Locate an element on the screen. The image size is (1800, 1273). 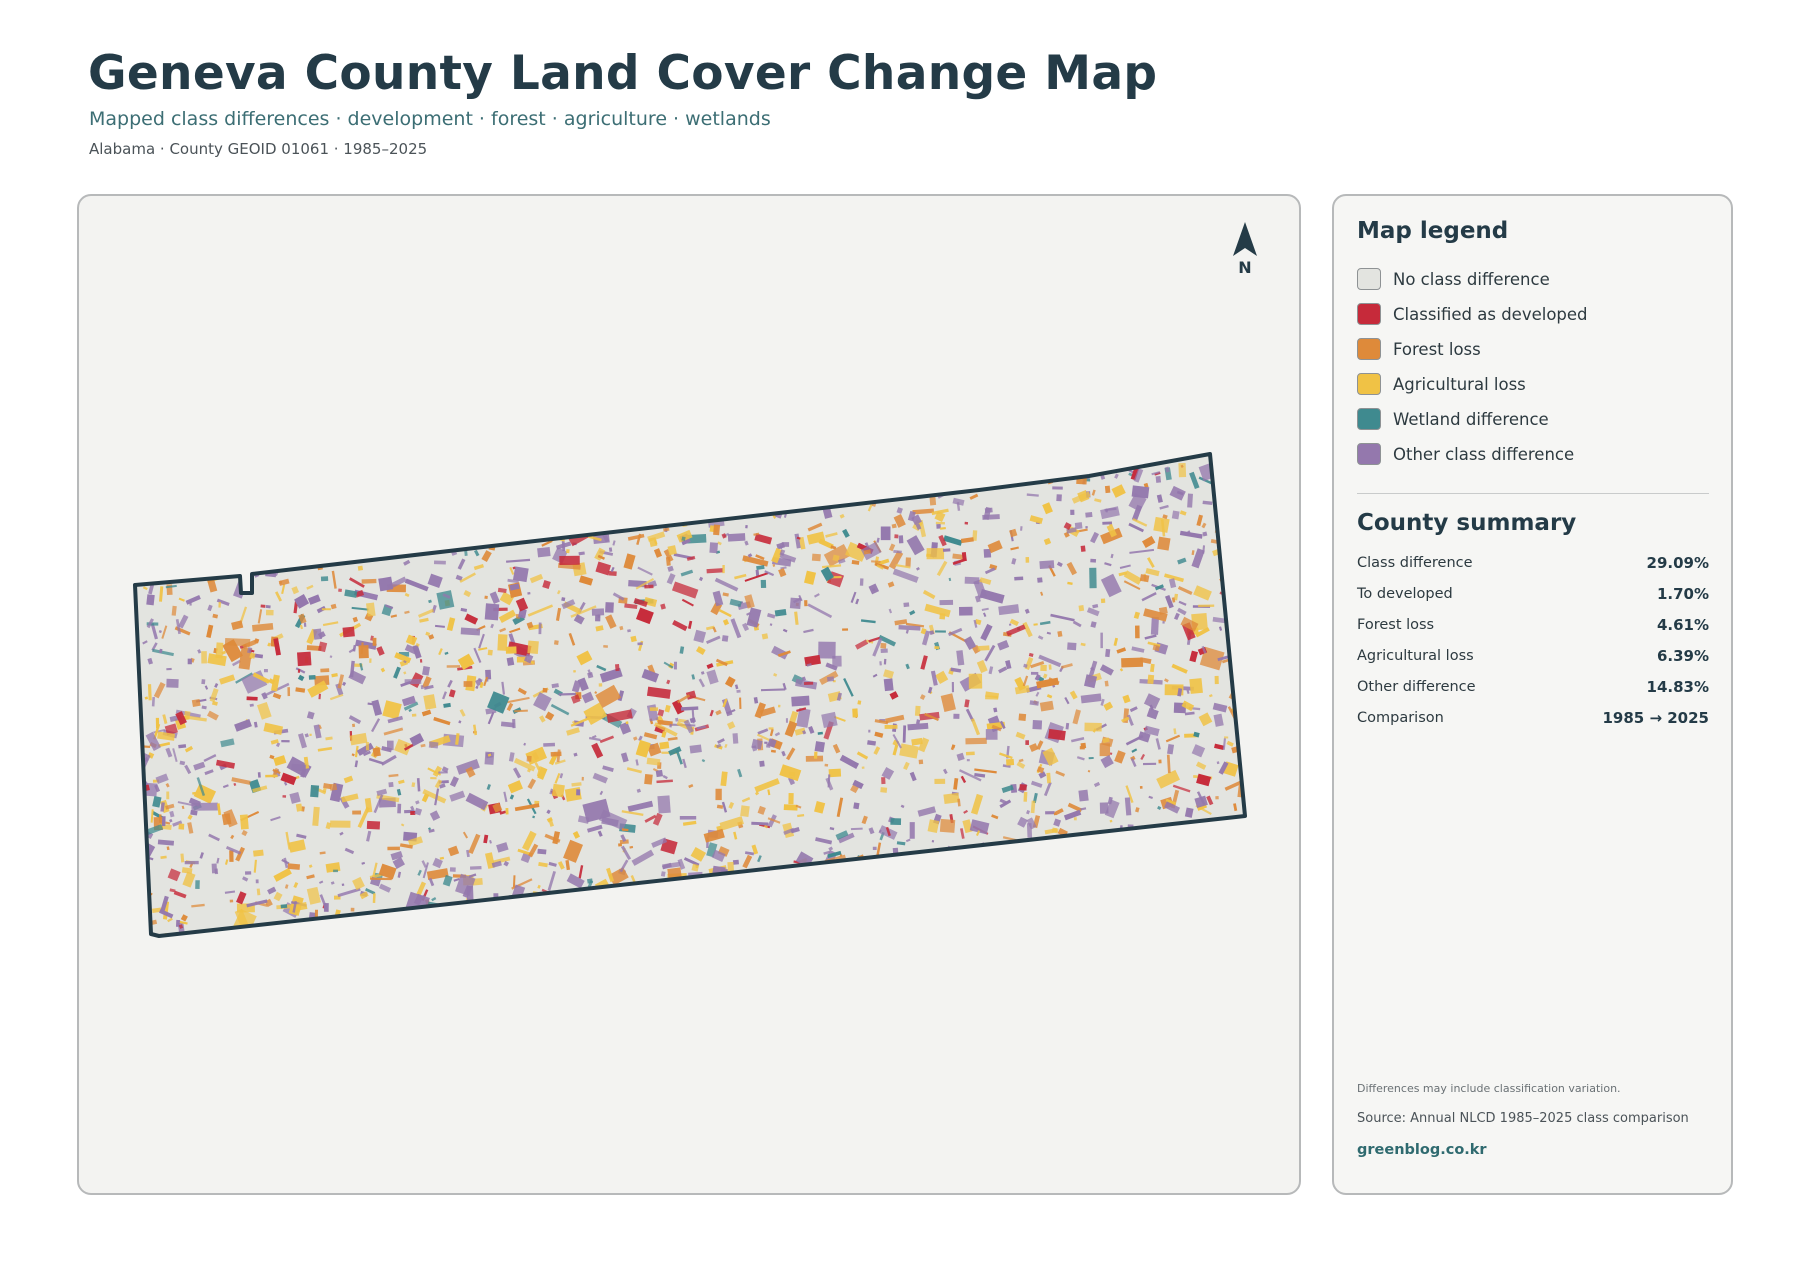
summary-label: Forest loss is located at coordinates (1396, 625).